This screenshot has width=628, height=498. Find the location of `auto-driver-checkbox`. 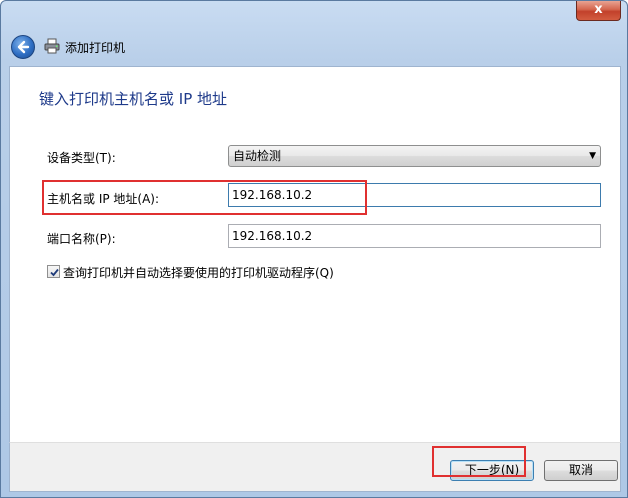

auto-driver-checkbox is located at coordinates (53, 271).